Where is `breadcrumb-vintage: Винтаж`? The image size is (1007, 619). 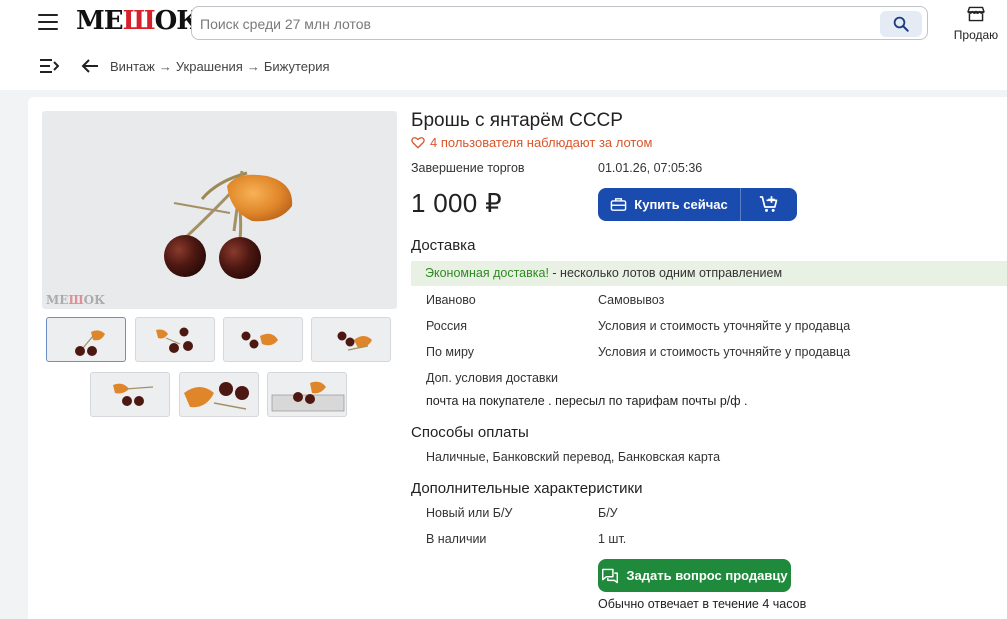
breadcrumb-vintage: Винтаж is located at coordinates (132, 66).